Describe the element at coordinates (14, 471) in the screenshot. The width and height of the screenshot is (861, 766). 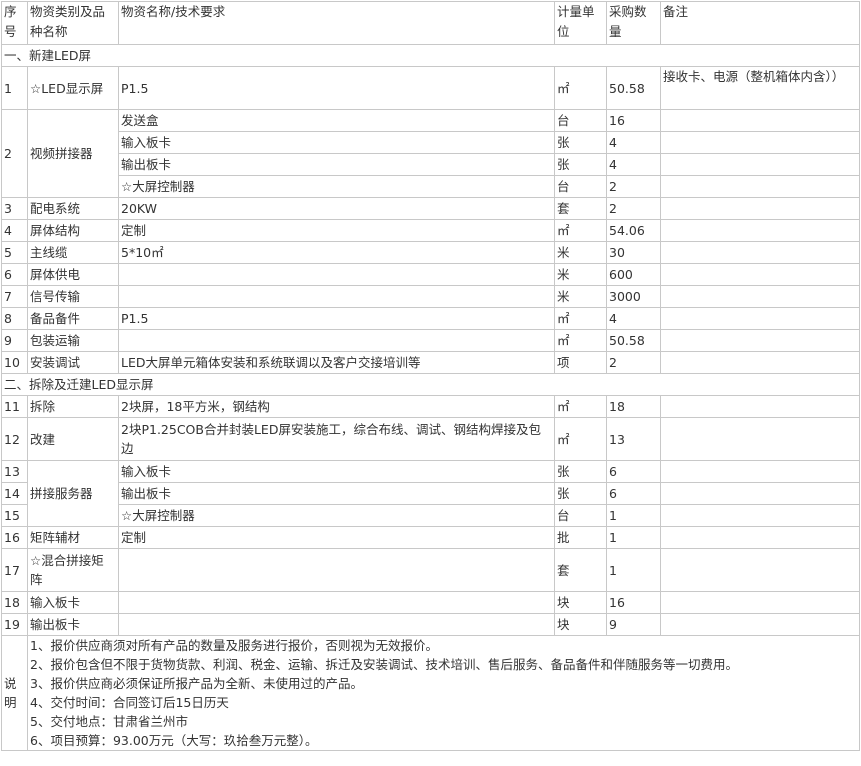
I see `cell-seq: 13` at that location.